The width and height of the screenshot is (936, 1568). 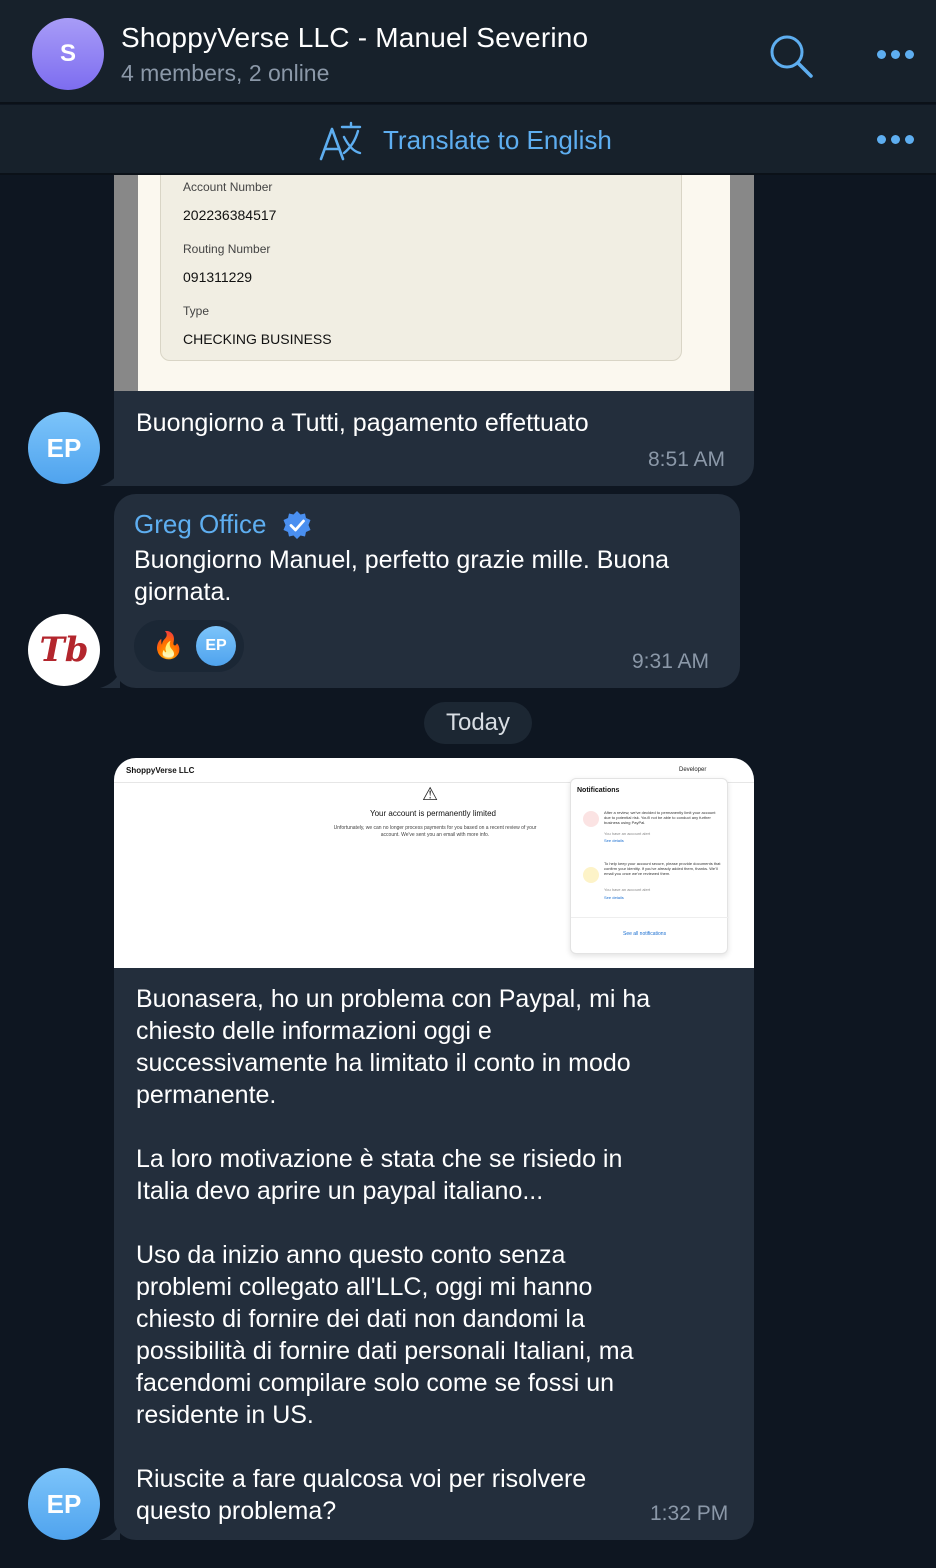 What do you see at coordinates (895, 54) in the screenshot?
I see `more-options-icon` at bounding box center [895, 54].